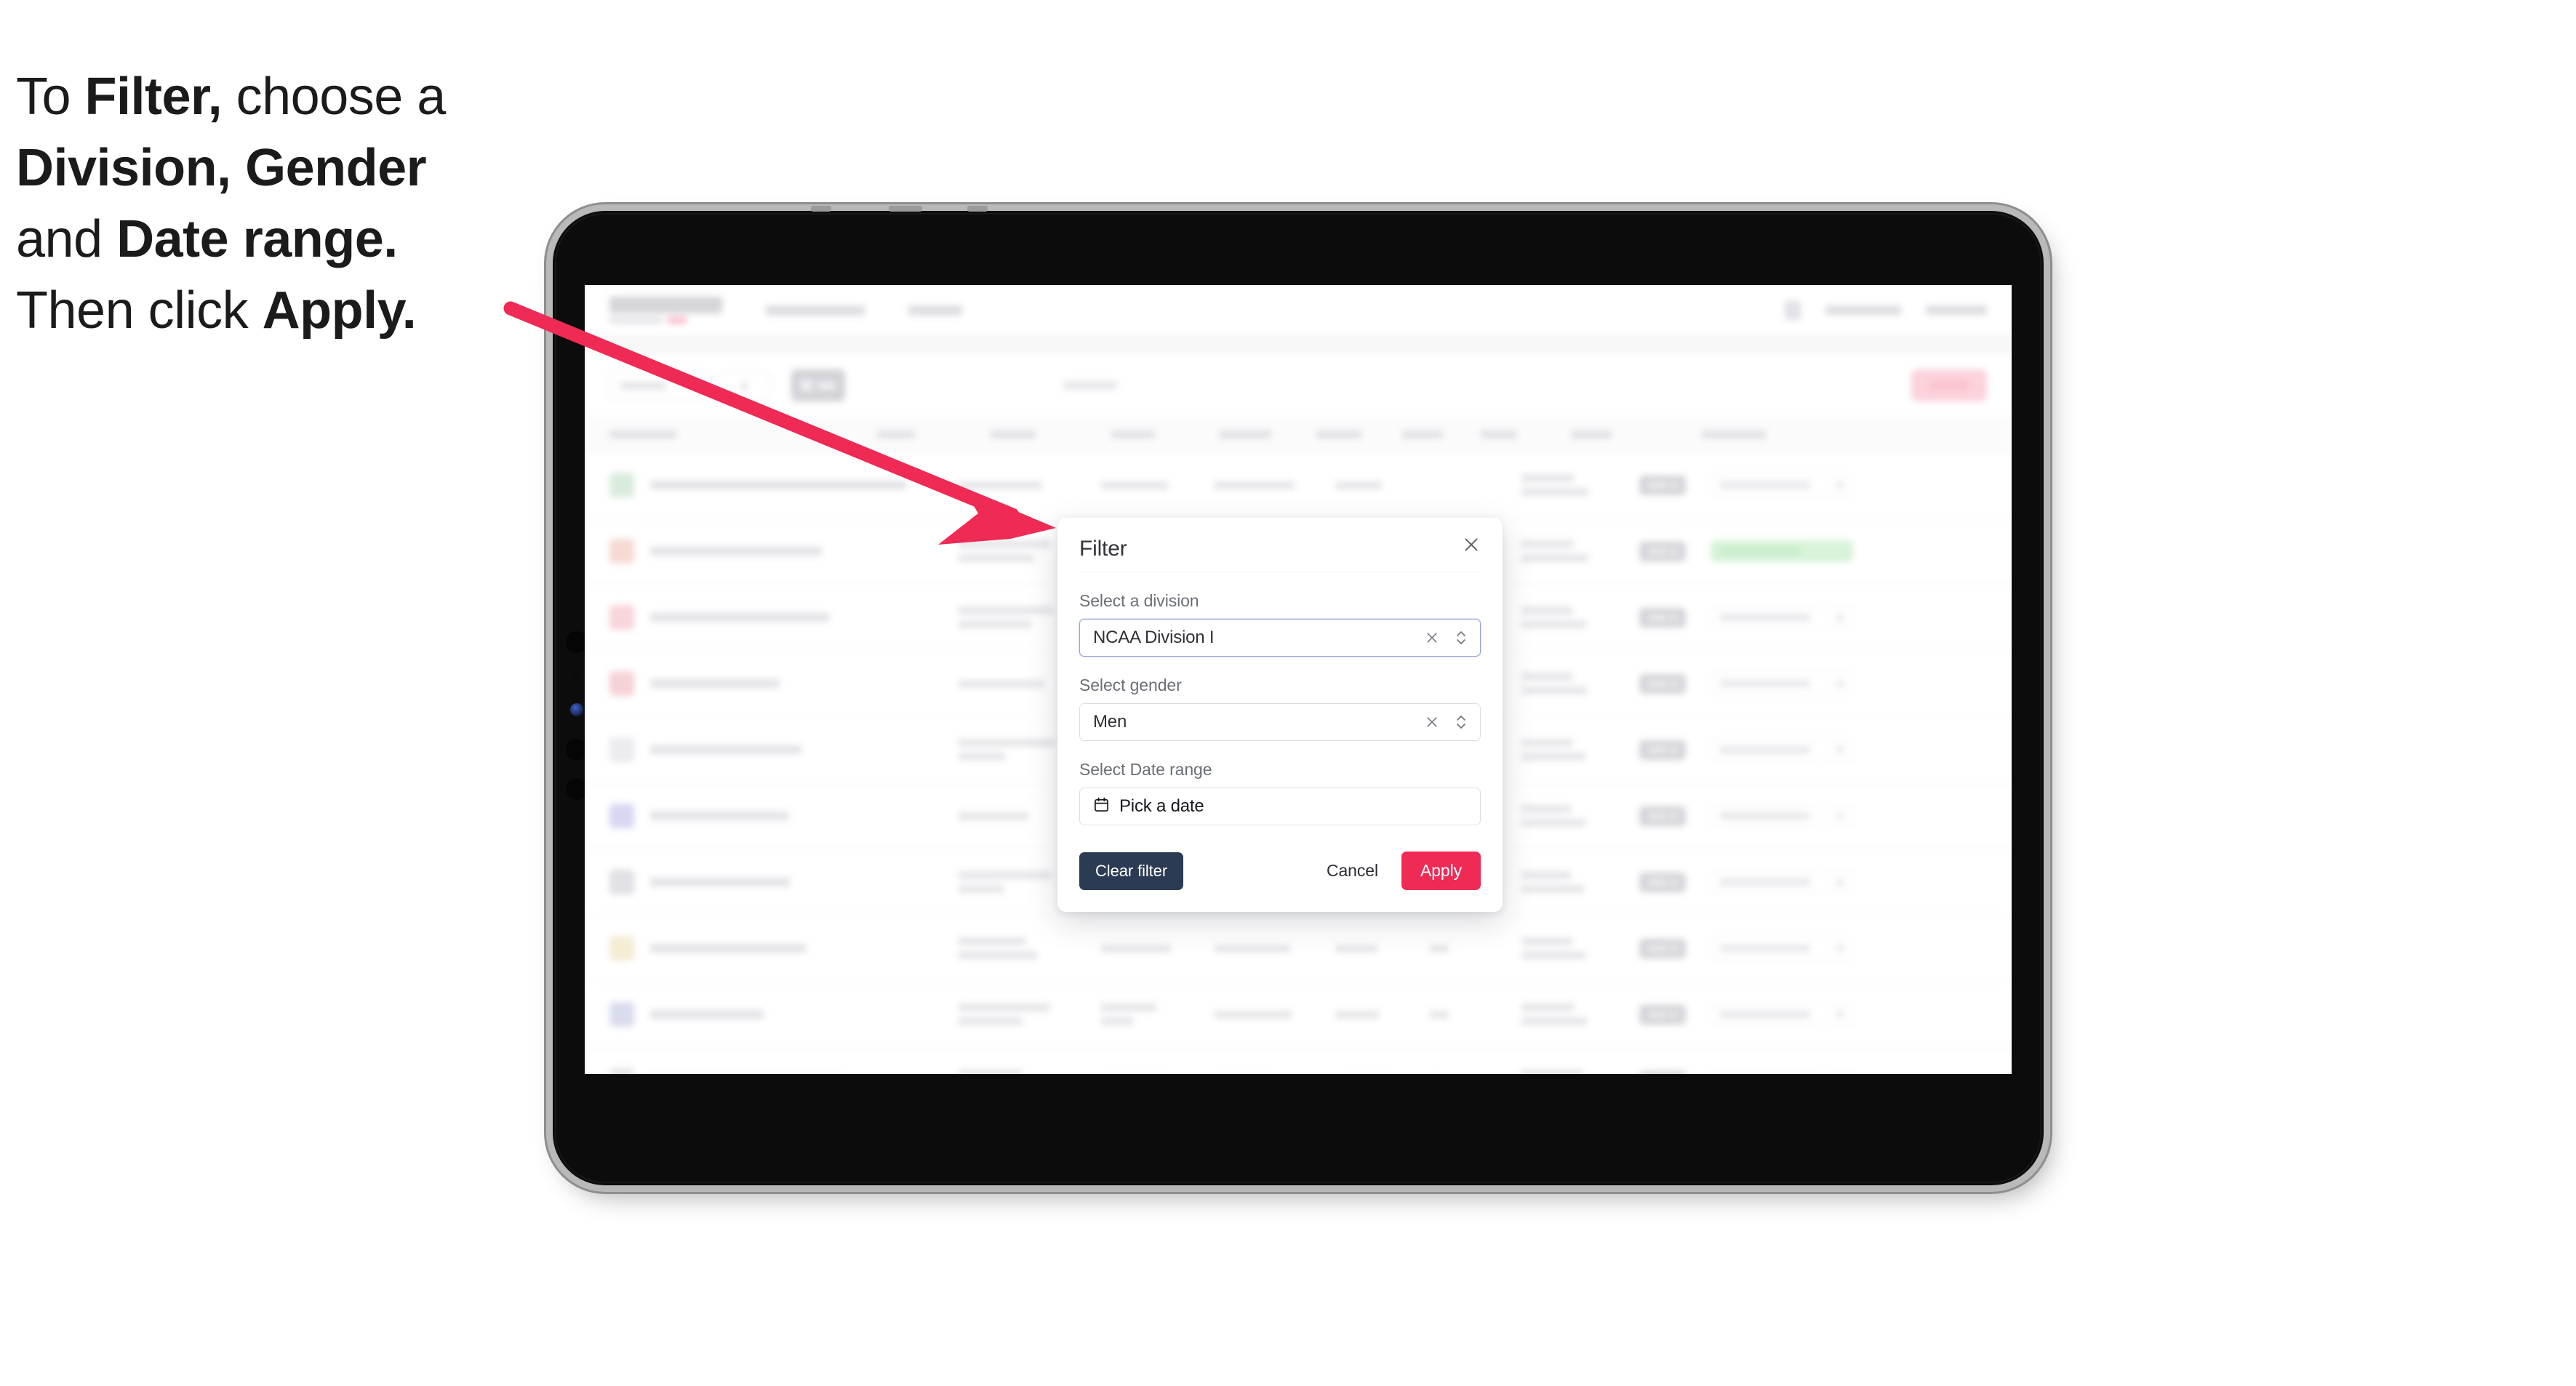 The image size is (2576, 1386). What do you see at coordinates (1131, 871) in the screenshot?
I see `clear-filter-button: Clear filter` at bounding box center [1131, 871].